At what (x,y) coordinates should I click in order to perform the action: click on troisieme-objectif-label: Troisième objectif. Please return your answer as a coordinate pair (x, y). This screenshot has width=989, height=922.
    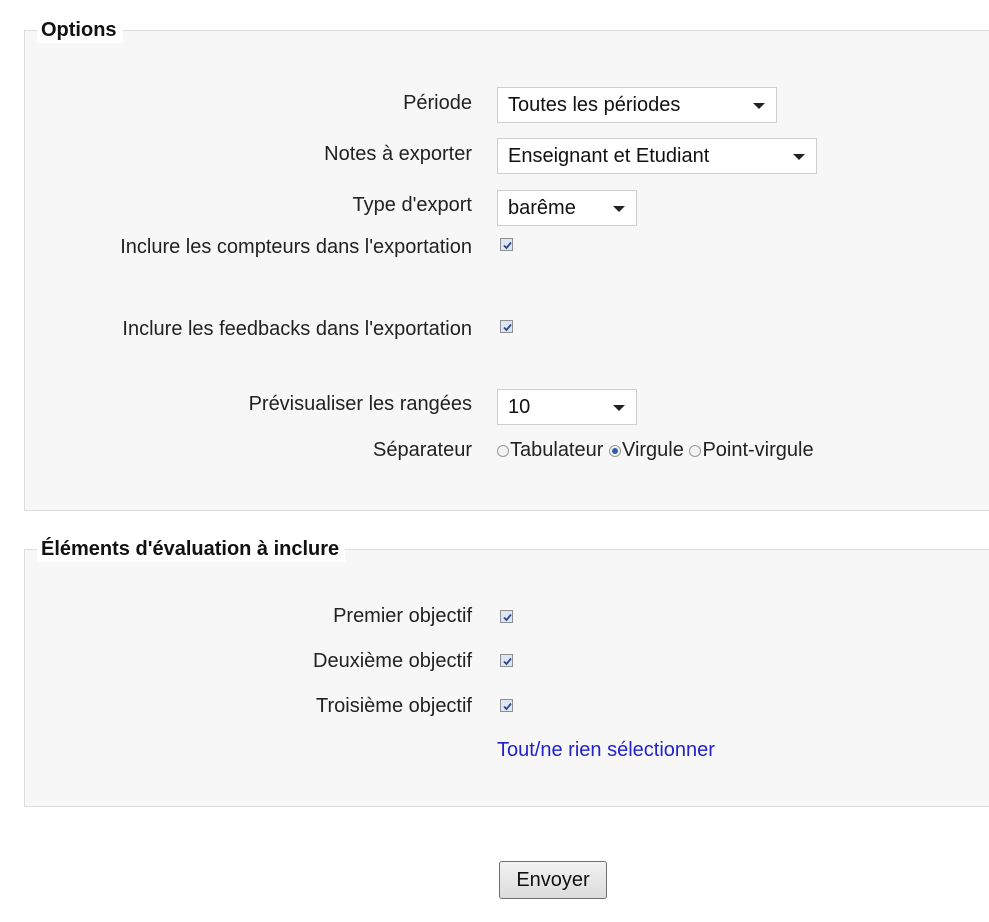
    Looking at the image, I should click on (394, 706).